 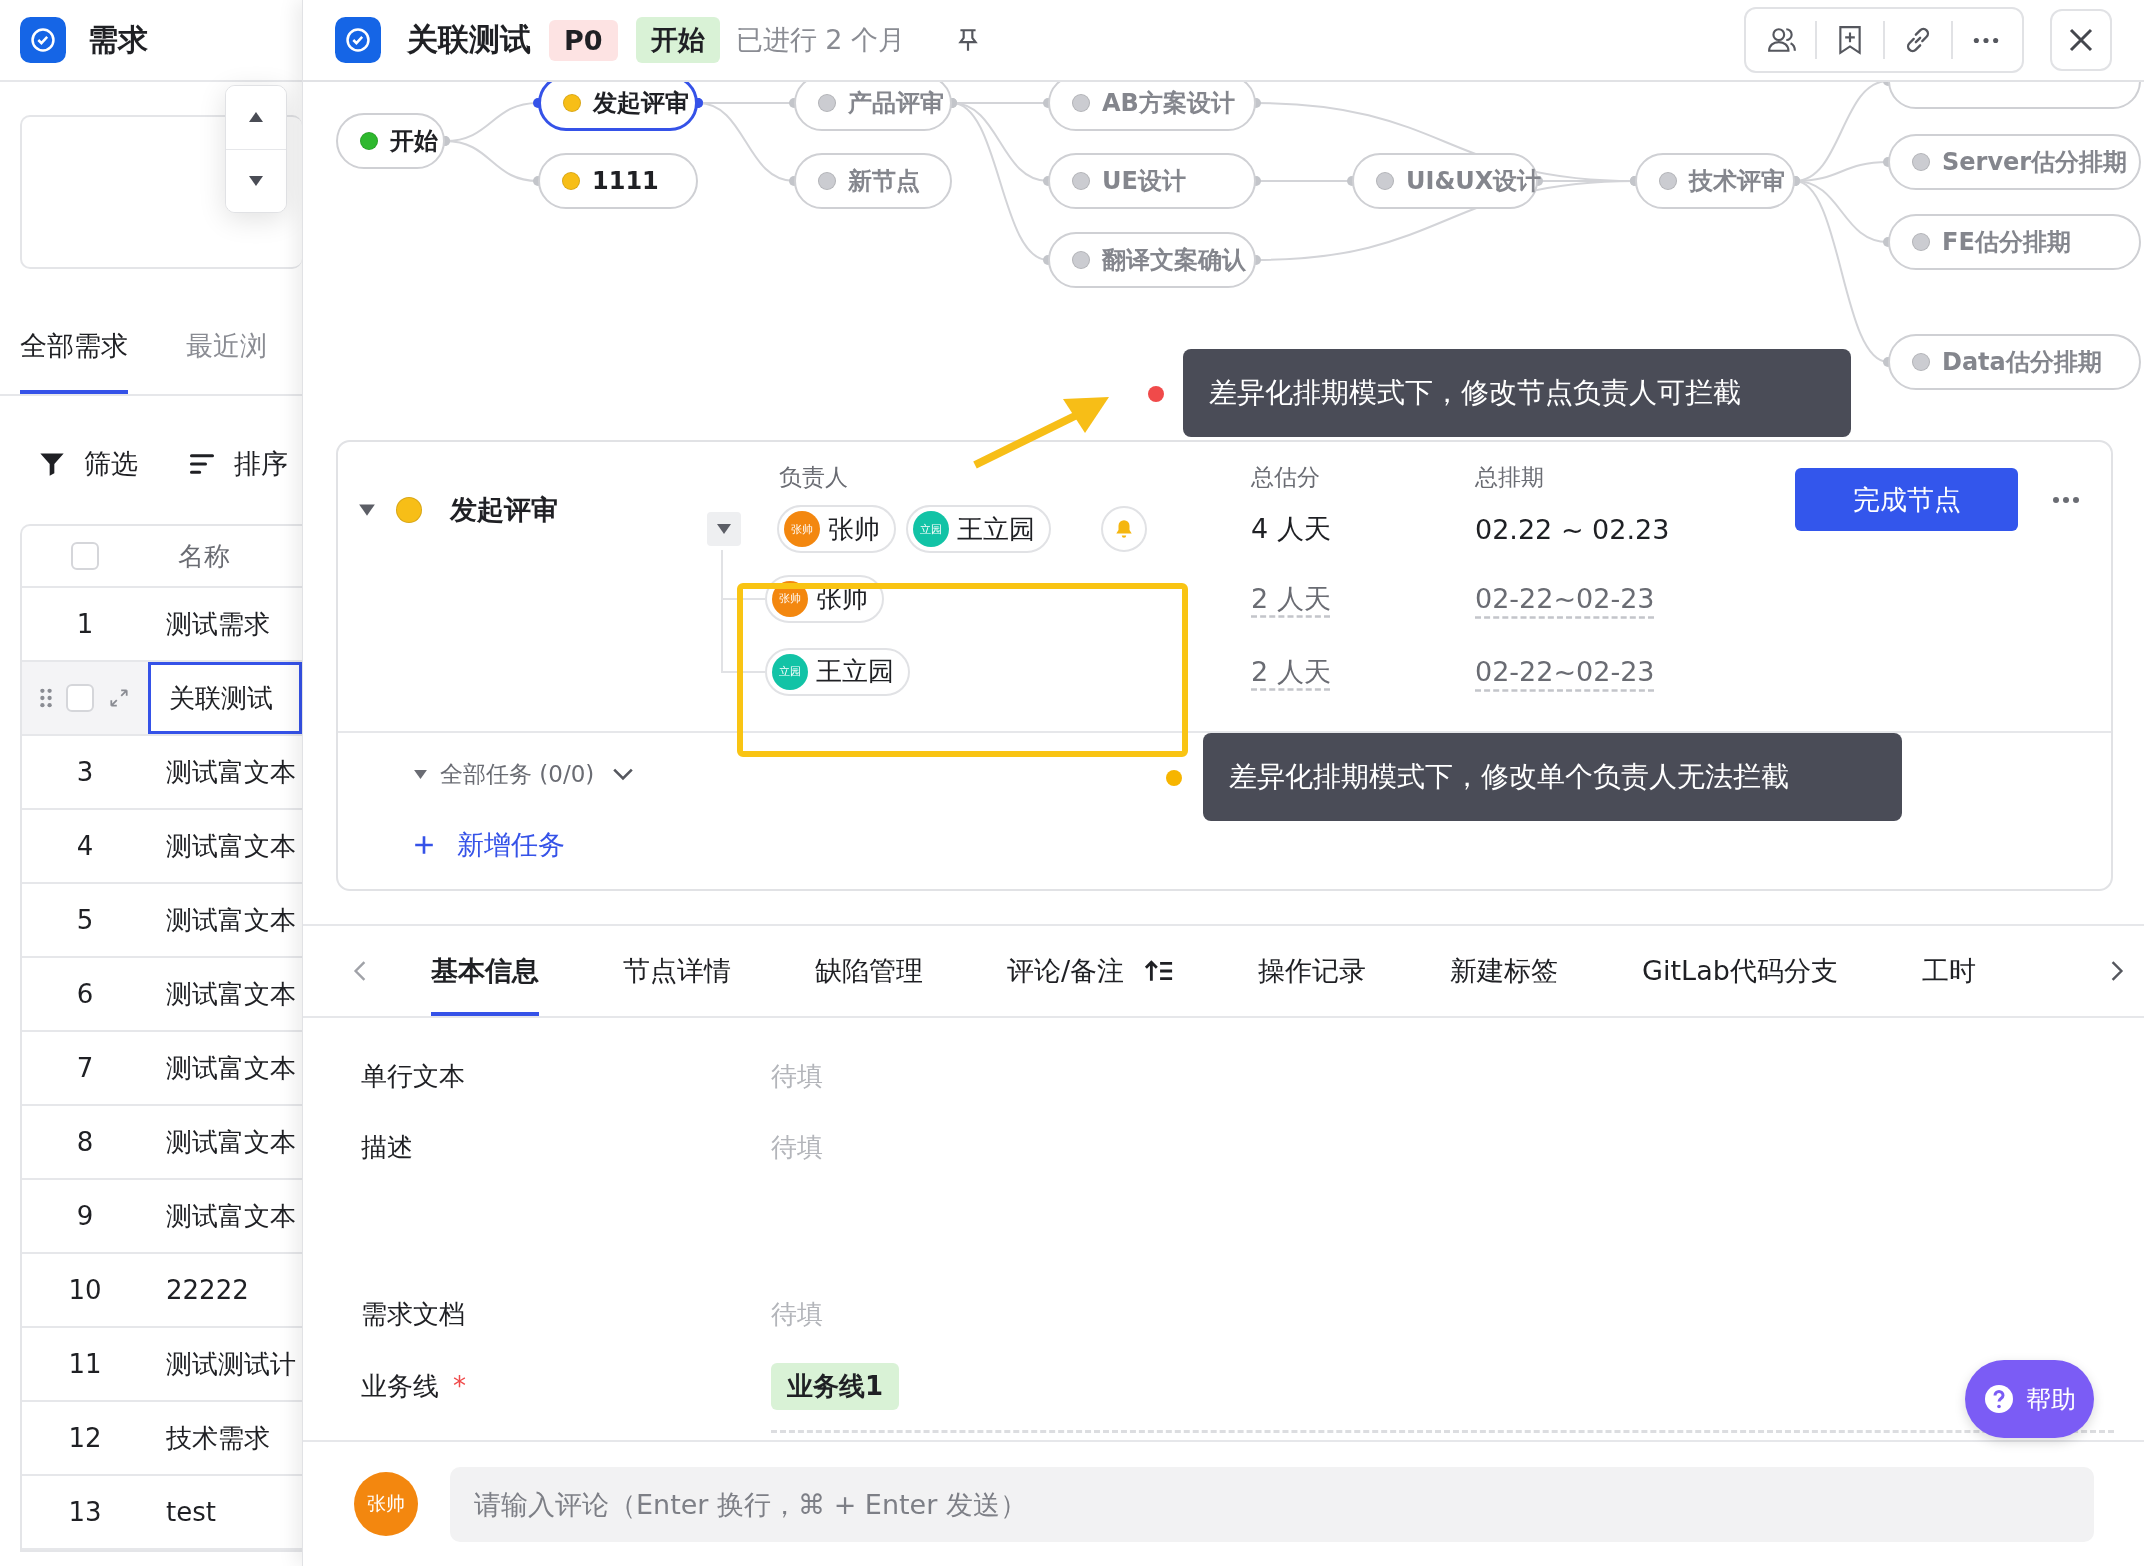 I want to click on chevron-left-icon, so click(x=360, y=971).